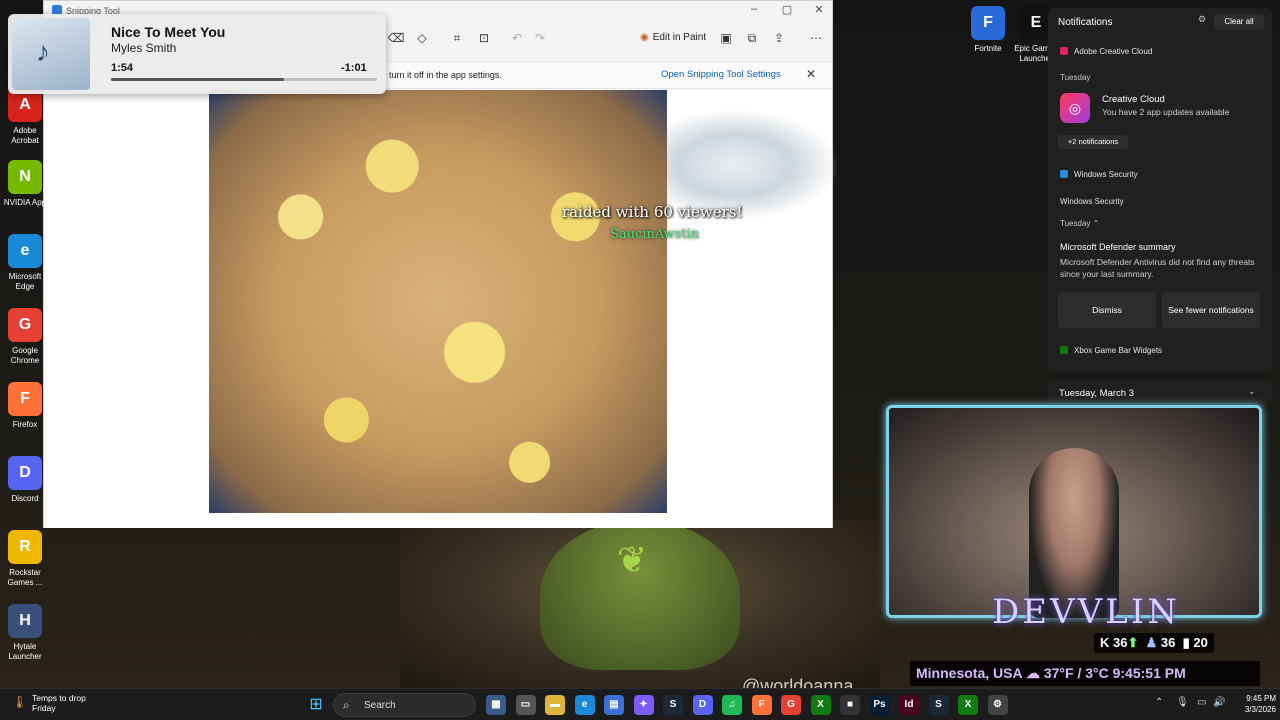 Image resolution: width=1280 pixels, height=720 pixels. What do you see at coordinates (761, 705) in the screenshot?
I see `firefox-taskbar-icon: F` at bounding box center [761, 705].